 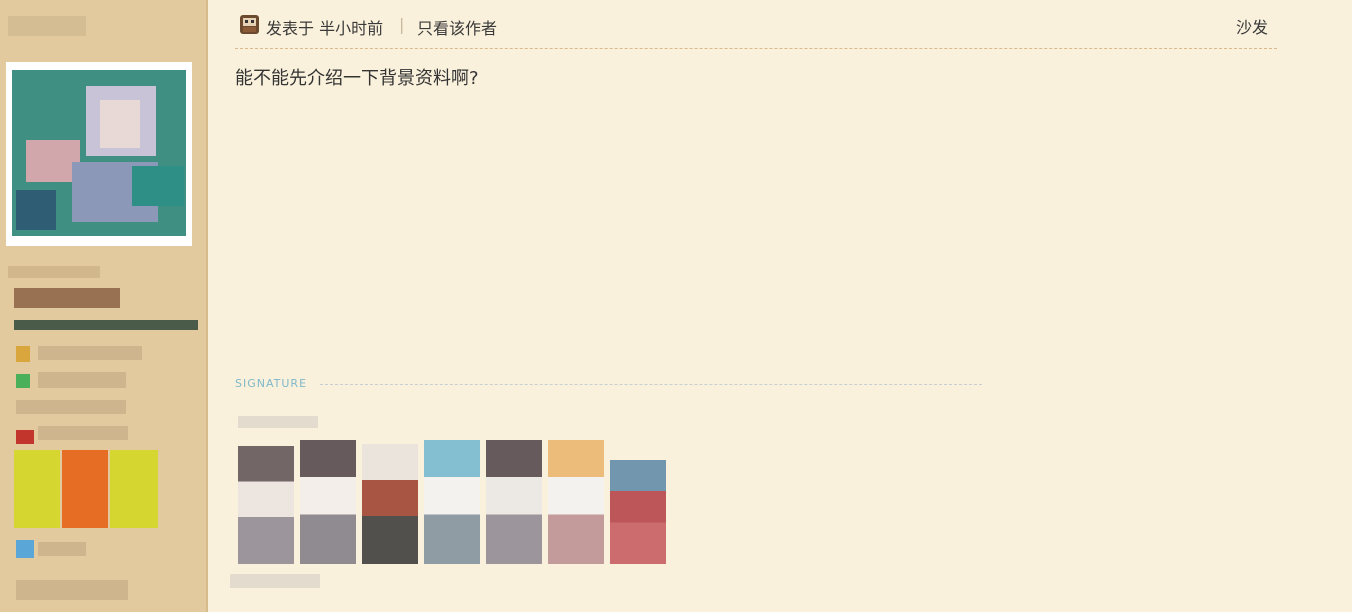 I want to click on post-header: 发表于 半小时前 | 只看该作者 沙发, so click(x=756, y=30).